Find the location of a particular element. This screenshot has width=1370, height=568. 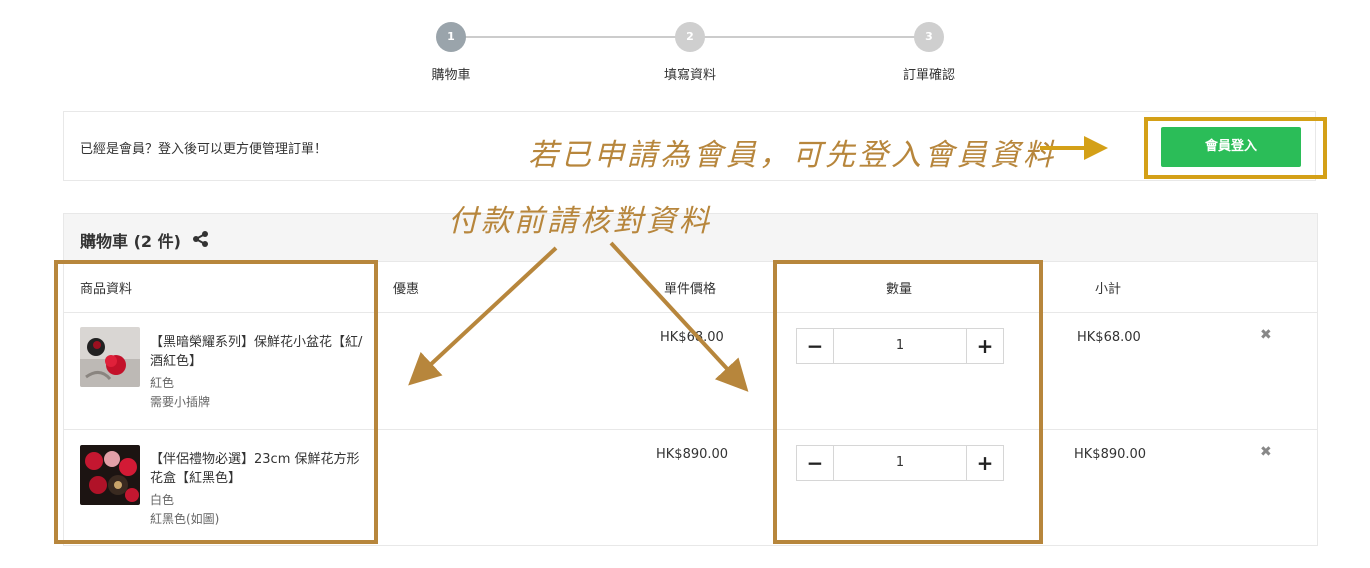

annotation-login-note: 若已申請為會員，可先登入會員資料 is located at coordinates (792, 155).